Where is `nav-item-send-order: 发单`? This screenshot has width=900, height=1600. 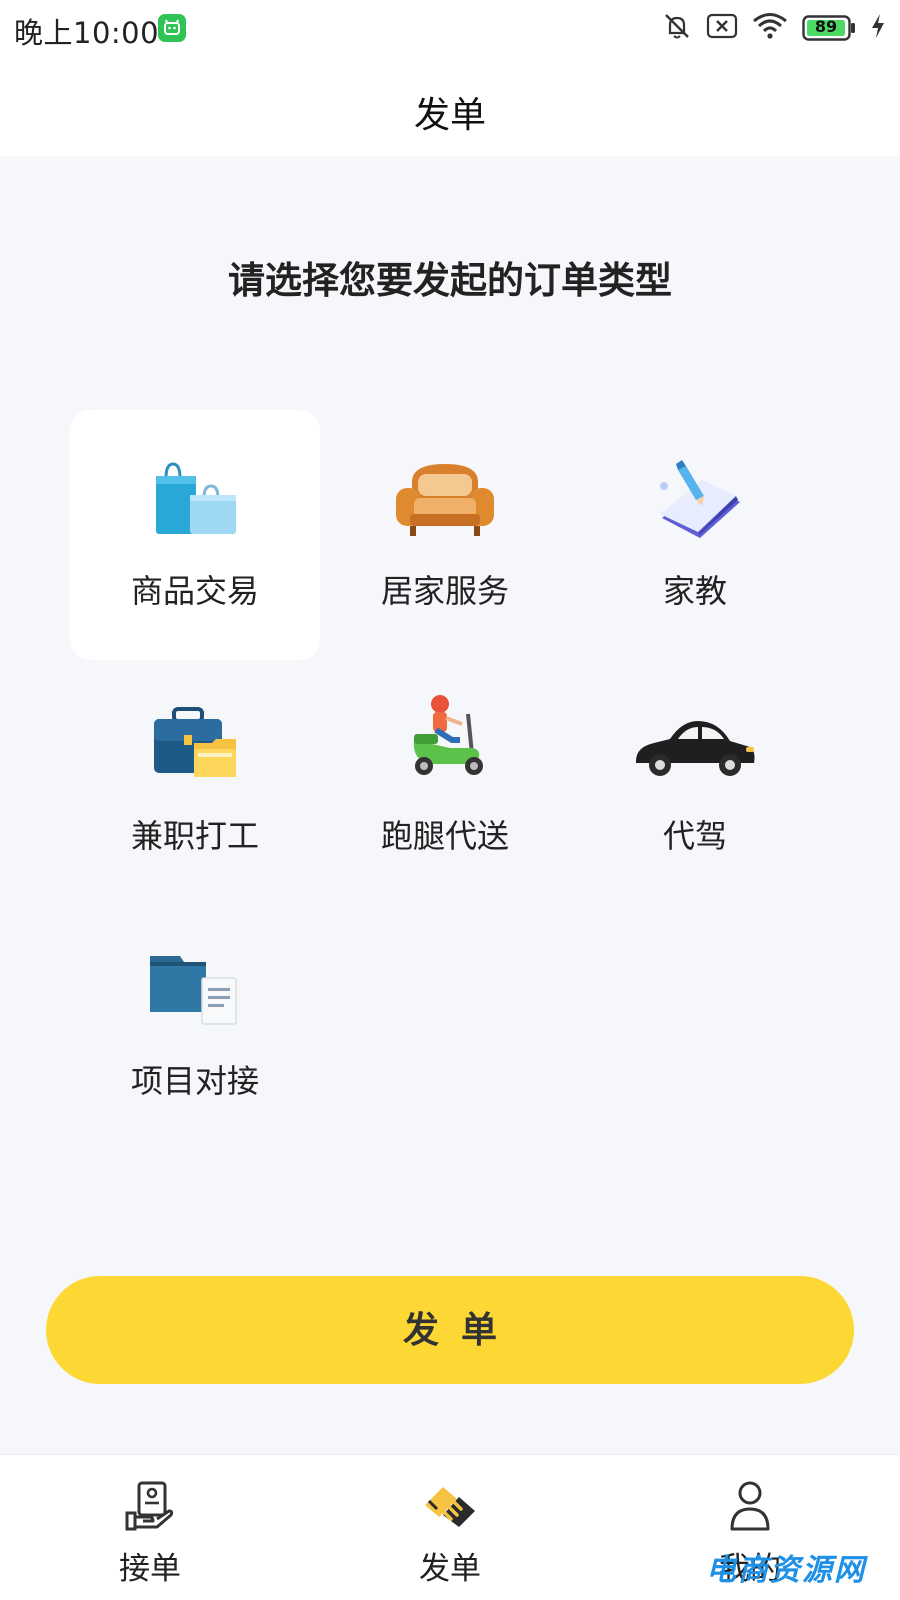 nav-item-send-order: 发单 is located at coordinates (450, 1527).